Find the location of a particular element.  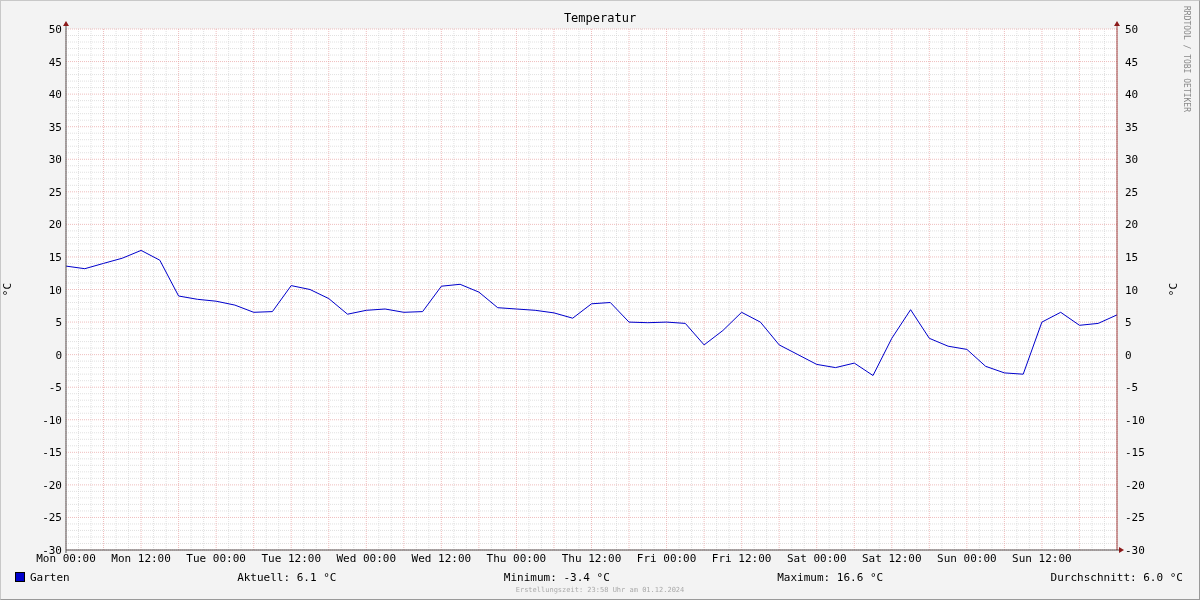

legend-stat: Aktuell: 6.1 °C is located at coordinates (287, 577).